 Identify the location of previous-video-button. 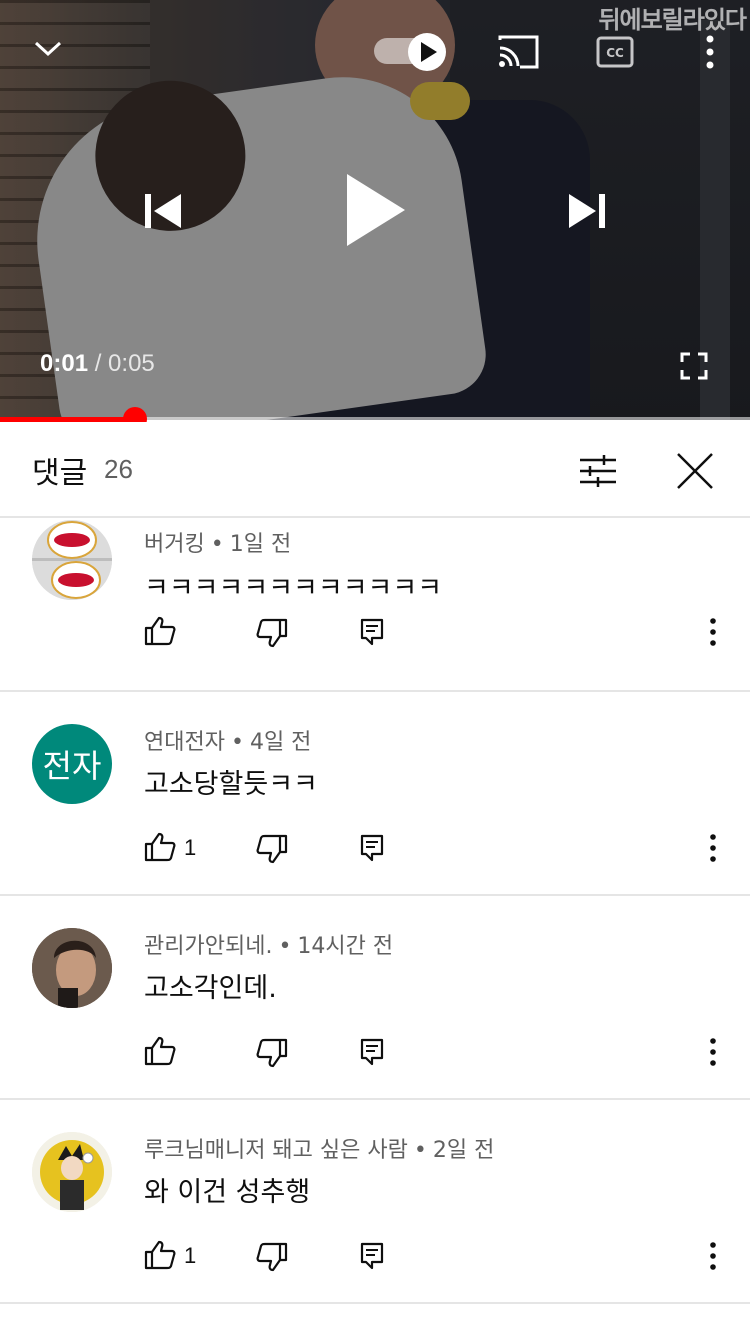
(163, 211).